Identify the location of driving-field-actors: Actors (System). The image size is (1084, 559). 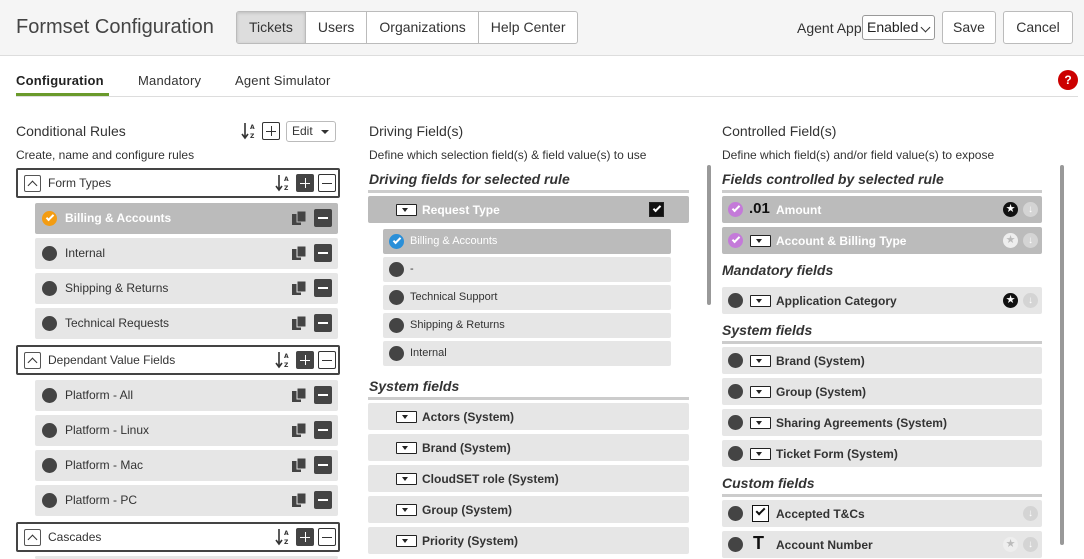
(528, 416).